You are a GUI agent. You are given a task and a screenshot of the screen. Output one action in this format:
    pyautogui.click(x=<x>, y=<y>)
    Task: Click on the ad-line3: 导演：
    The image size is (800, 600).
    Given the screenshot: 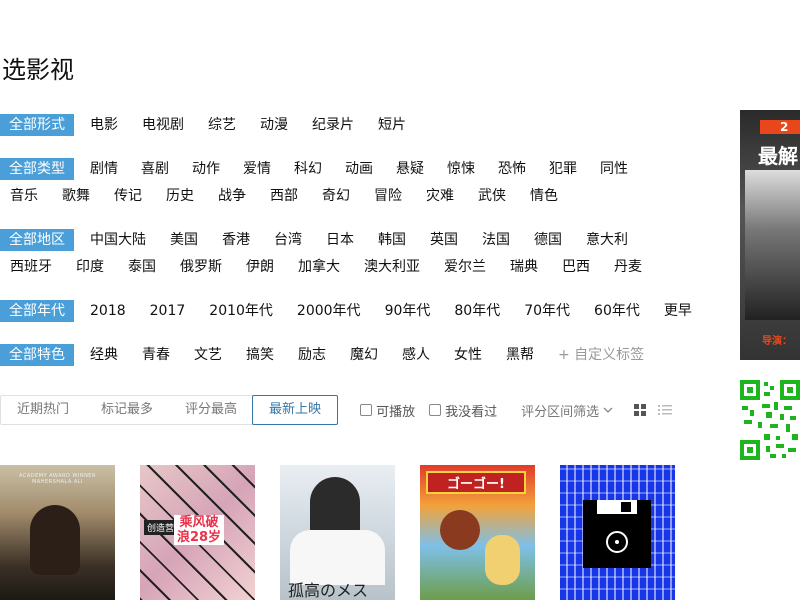 What is the action you would take?
    pyautogui.click(x=777, y=341)
    